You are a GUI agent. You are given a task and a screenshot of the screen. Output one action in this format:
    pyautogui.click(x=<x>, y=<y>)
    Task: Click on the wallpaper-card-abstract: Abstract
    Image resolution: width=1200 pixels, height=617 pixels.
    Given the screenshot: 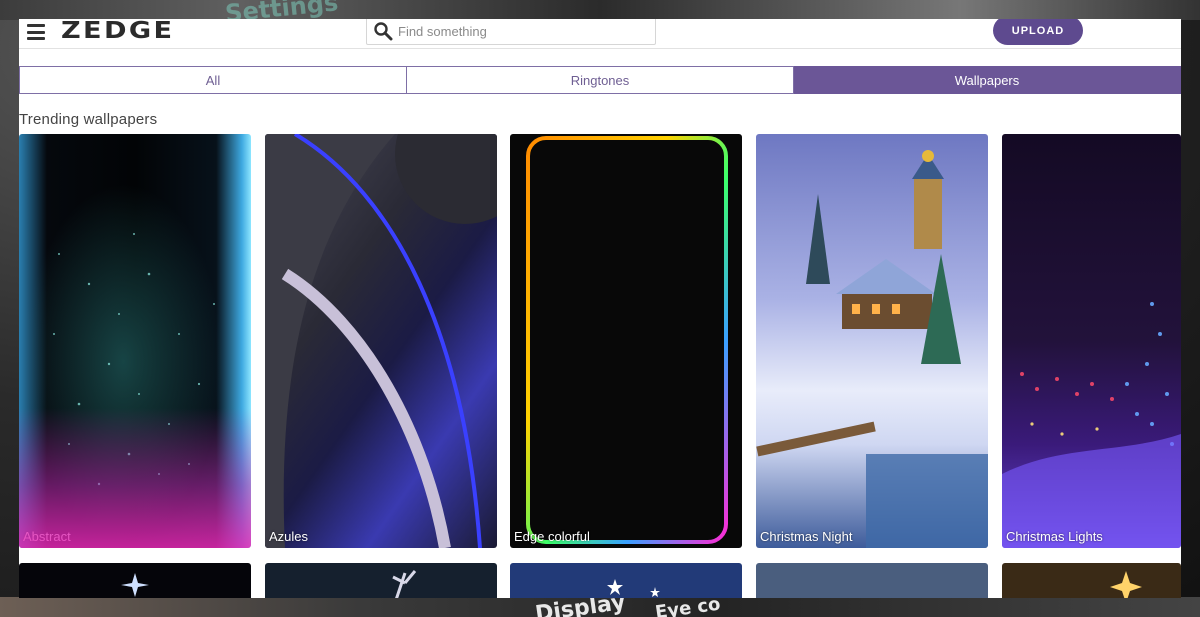 What is the action you would take?
    pyautogui.click(x=135, y=341)
    